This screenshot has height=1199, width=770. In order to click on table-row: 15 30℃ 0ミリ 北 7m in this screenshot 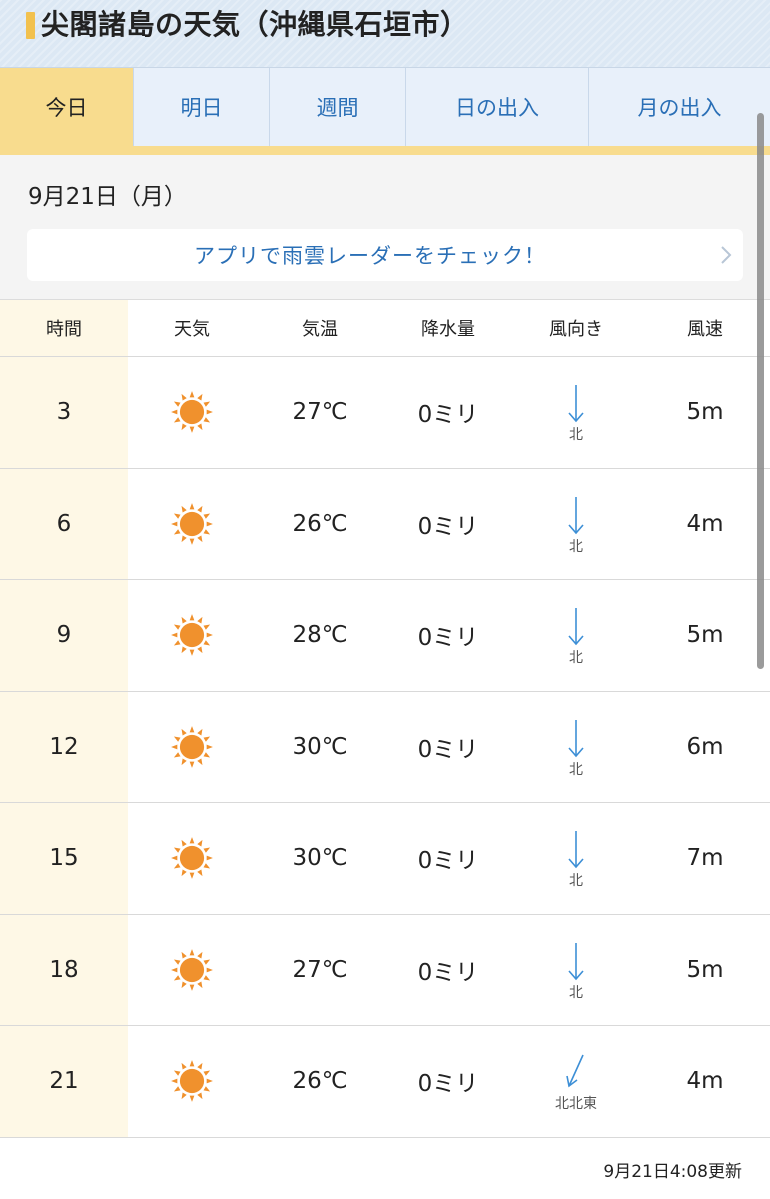, I will do `click(385, 859)`.